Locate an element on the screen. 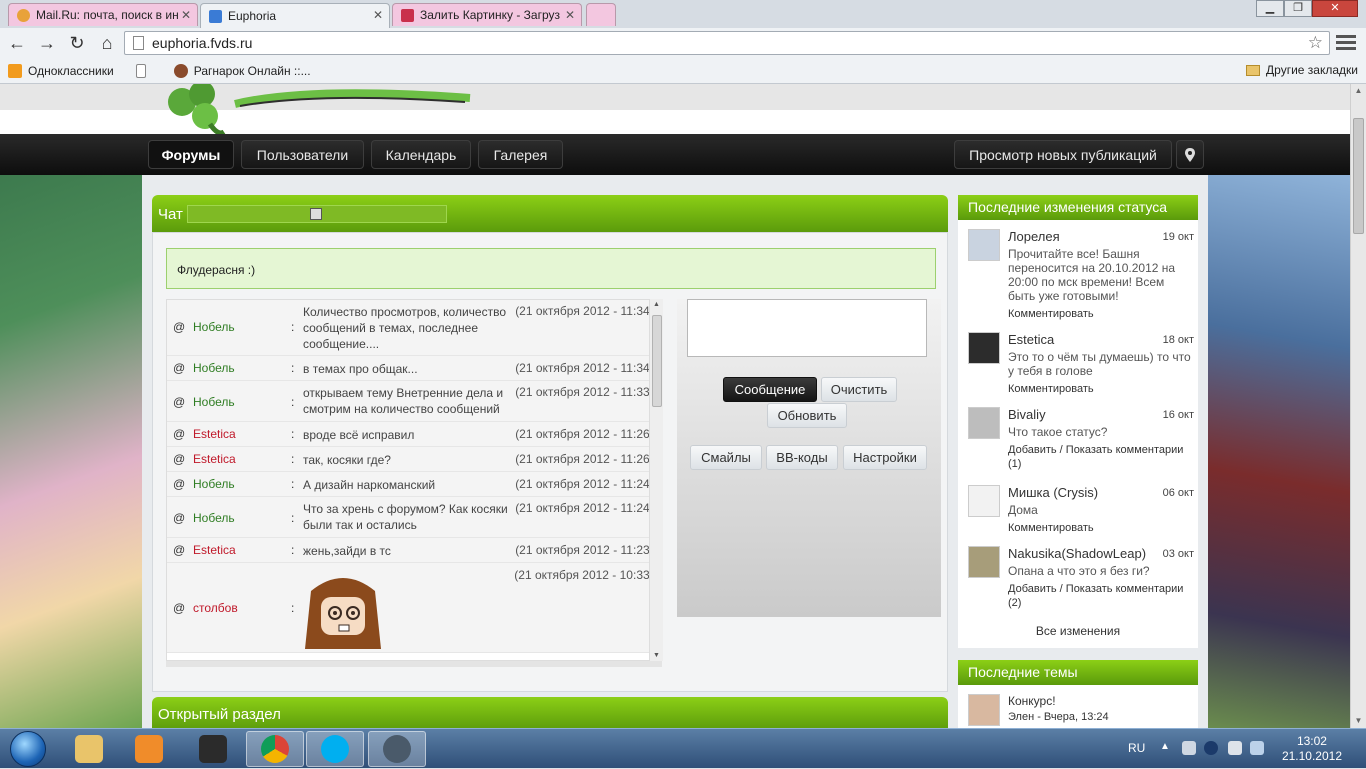 This screenshot has height=769, width=1366. back-icon: ← is located at coordinates (17, 43).